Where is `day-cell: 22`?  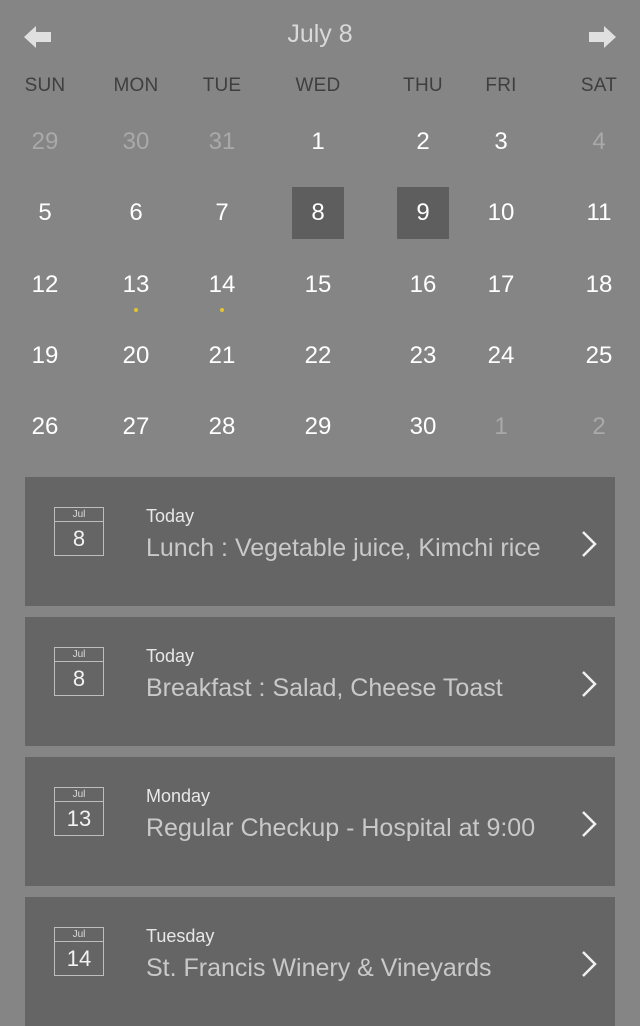
day-cell: 22 is located at coordinates (318, 356).